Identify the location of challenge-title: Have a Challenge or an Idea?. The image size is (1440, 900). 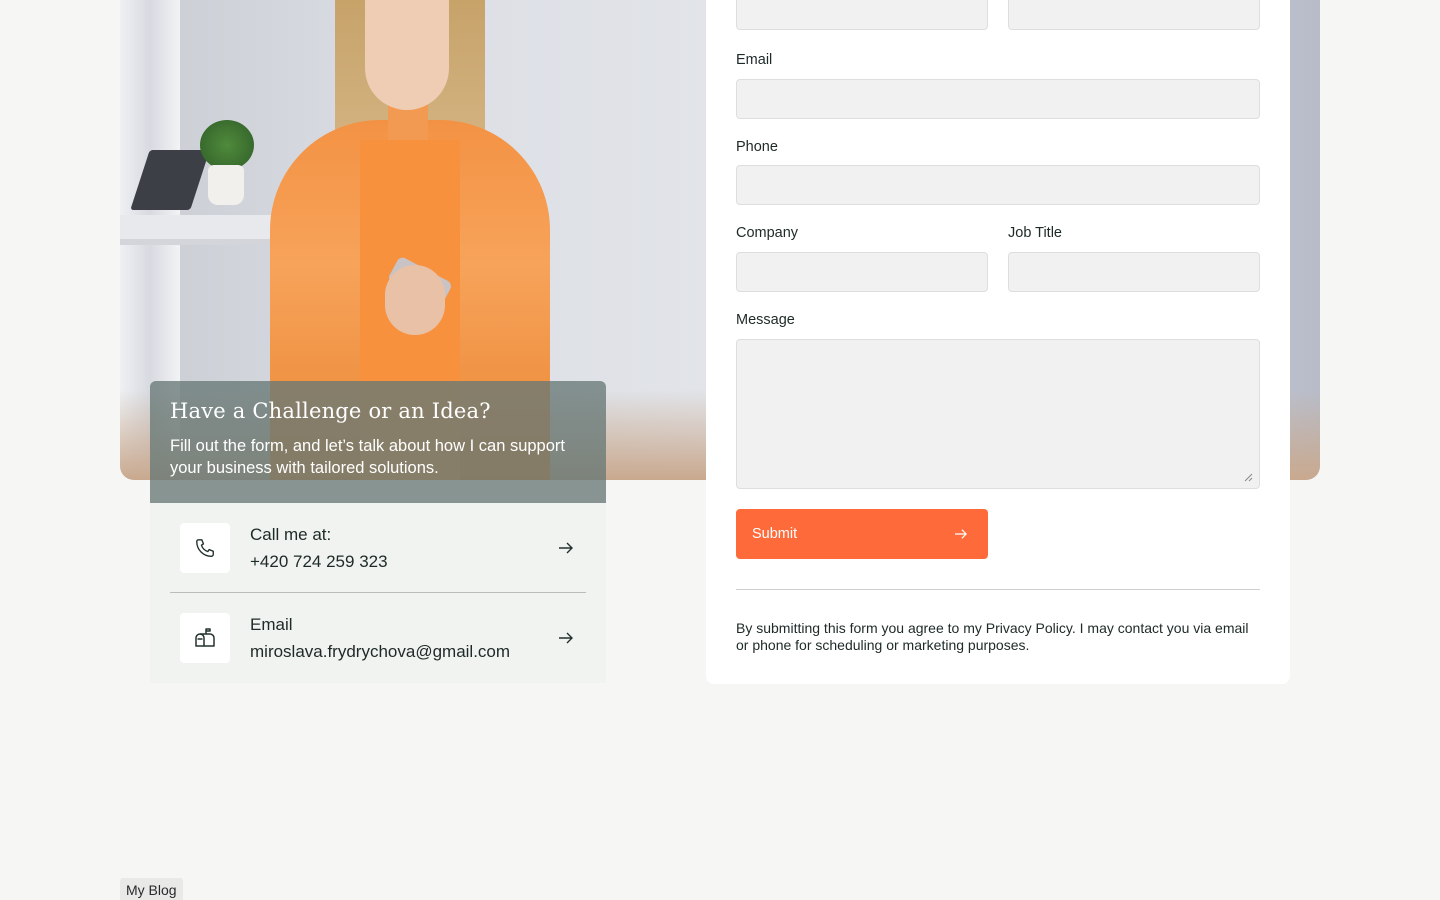
(330, 411).